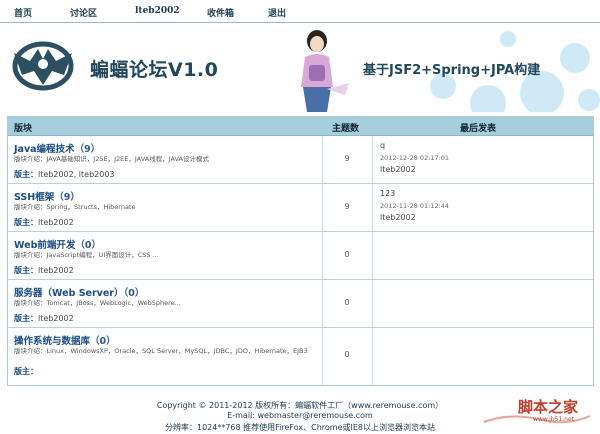 The image size is (600, 434). Describe the element at coordinates (547, 407) in the screenshot. I see `watermark-text: 脚本之家` at that location.